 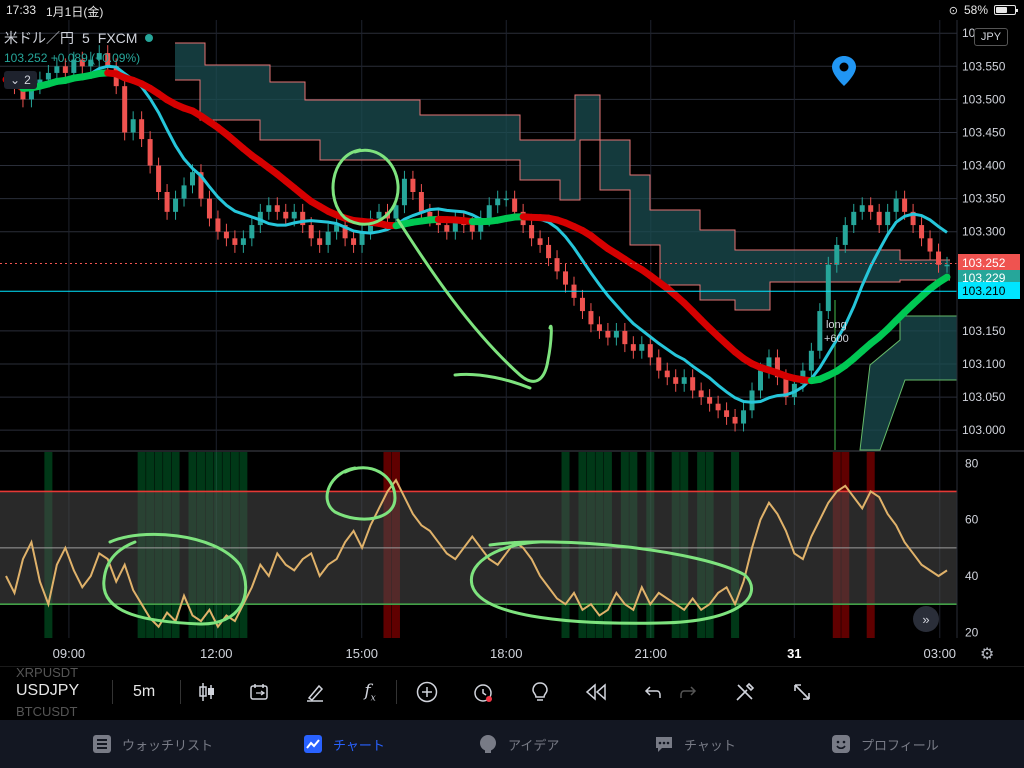 I want to click on price-tick-label: 103.450, so click(x=984, y=132).